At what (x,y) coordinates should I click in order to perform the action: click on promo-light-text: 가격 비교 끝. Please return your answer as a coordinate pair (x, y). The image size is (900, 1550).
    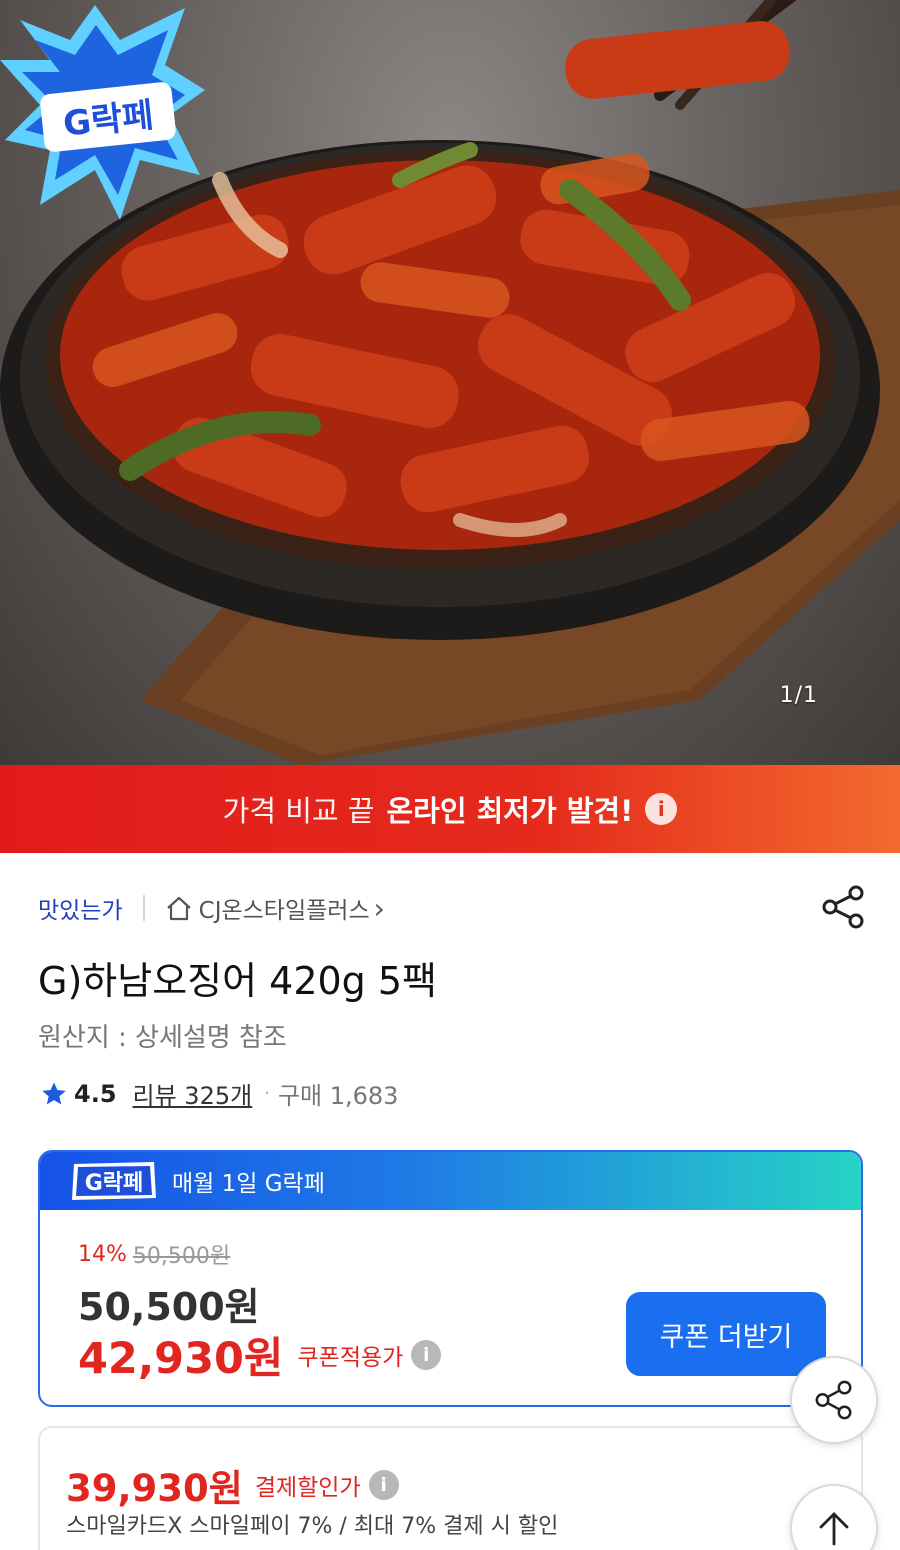
    Looking at the image, I should click on (298, 811).